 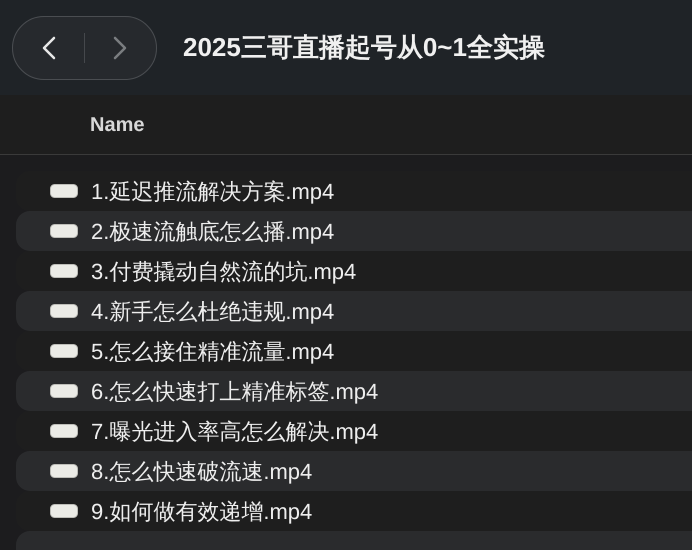 I want to click on file-row: 2.极速流触底怎么播.mp4, so click(x=354, y=231).